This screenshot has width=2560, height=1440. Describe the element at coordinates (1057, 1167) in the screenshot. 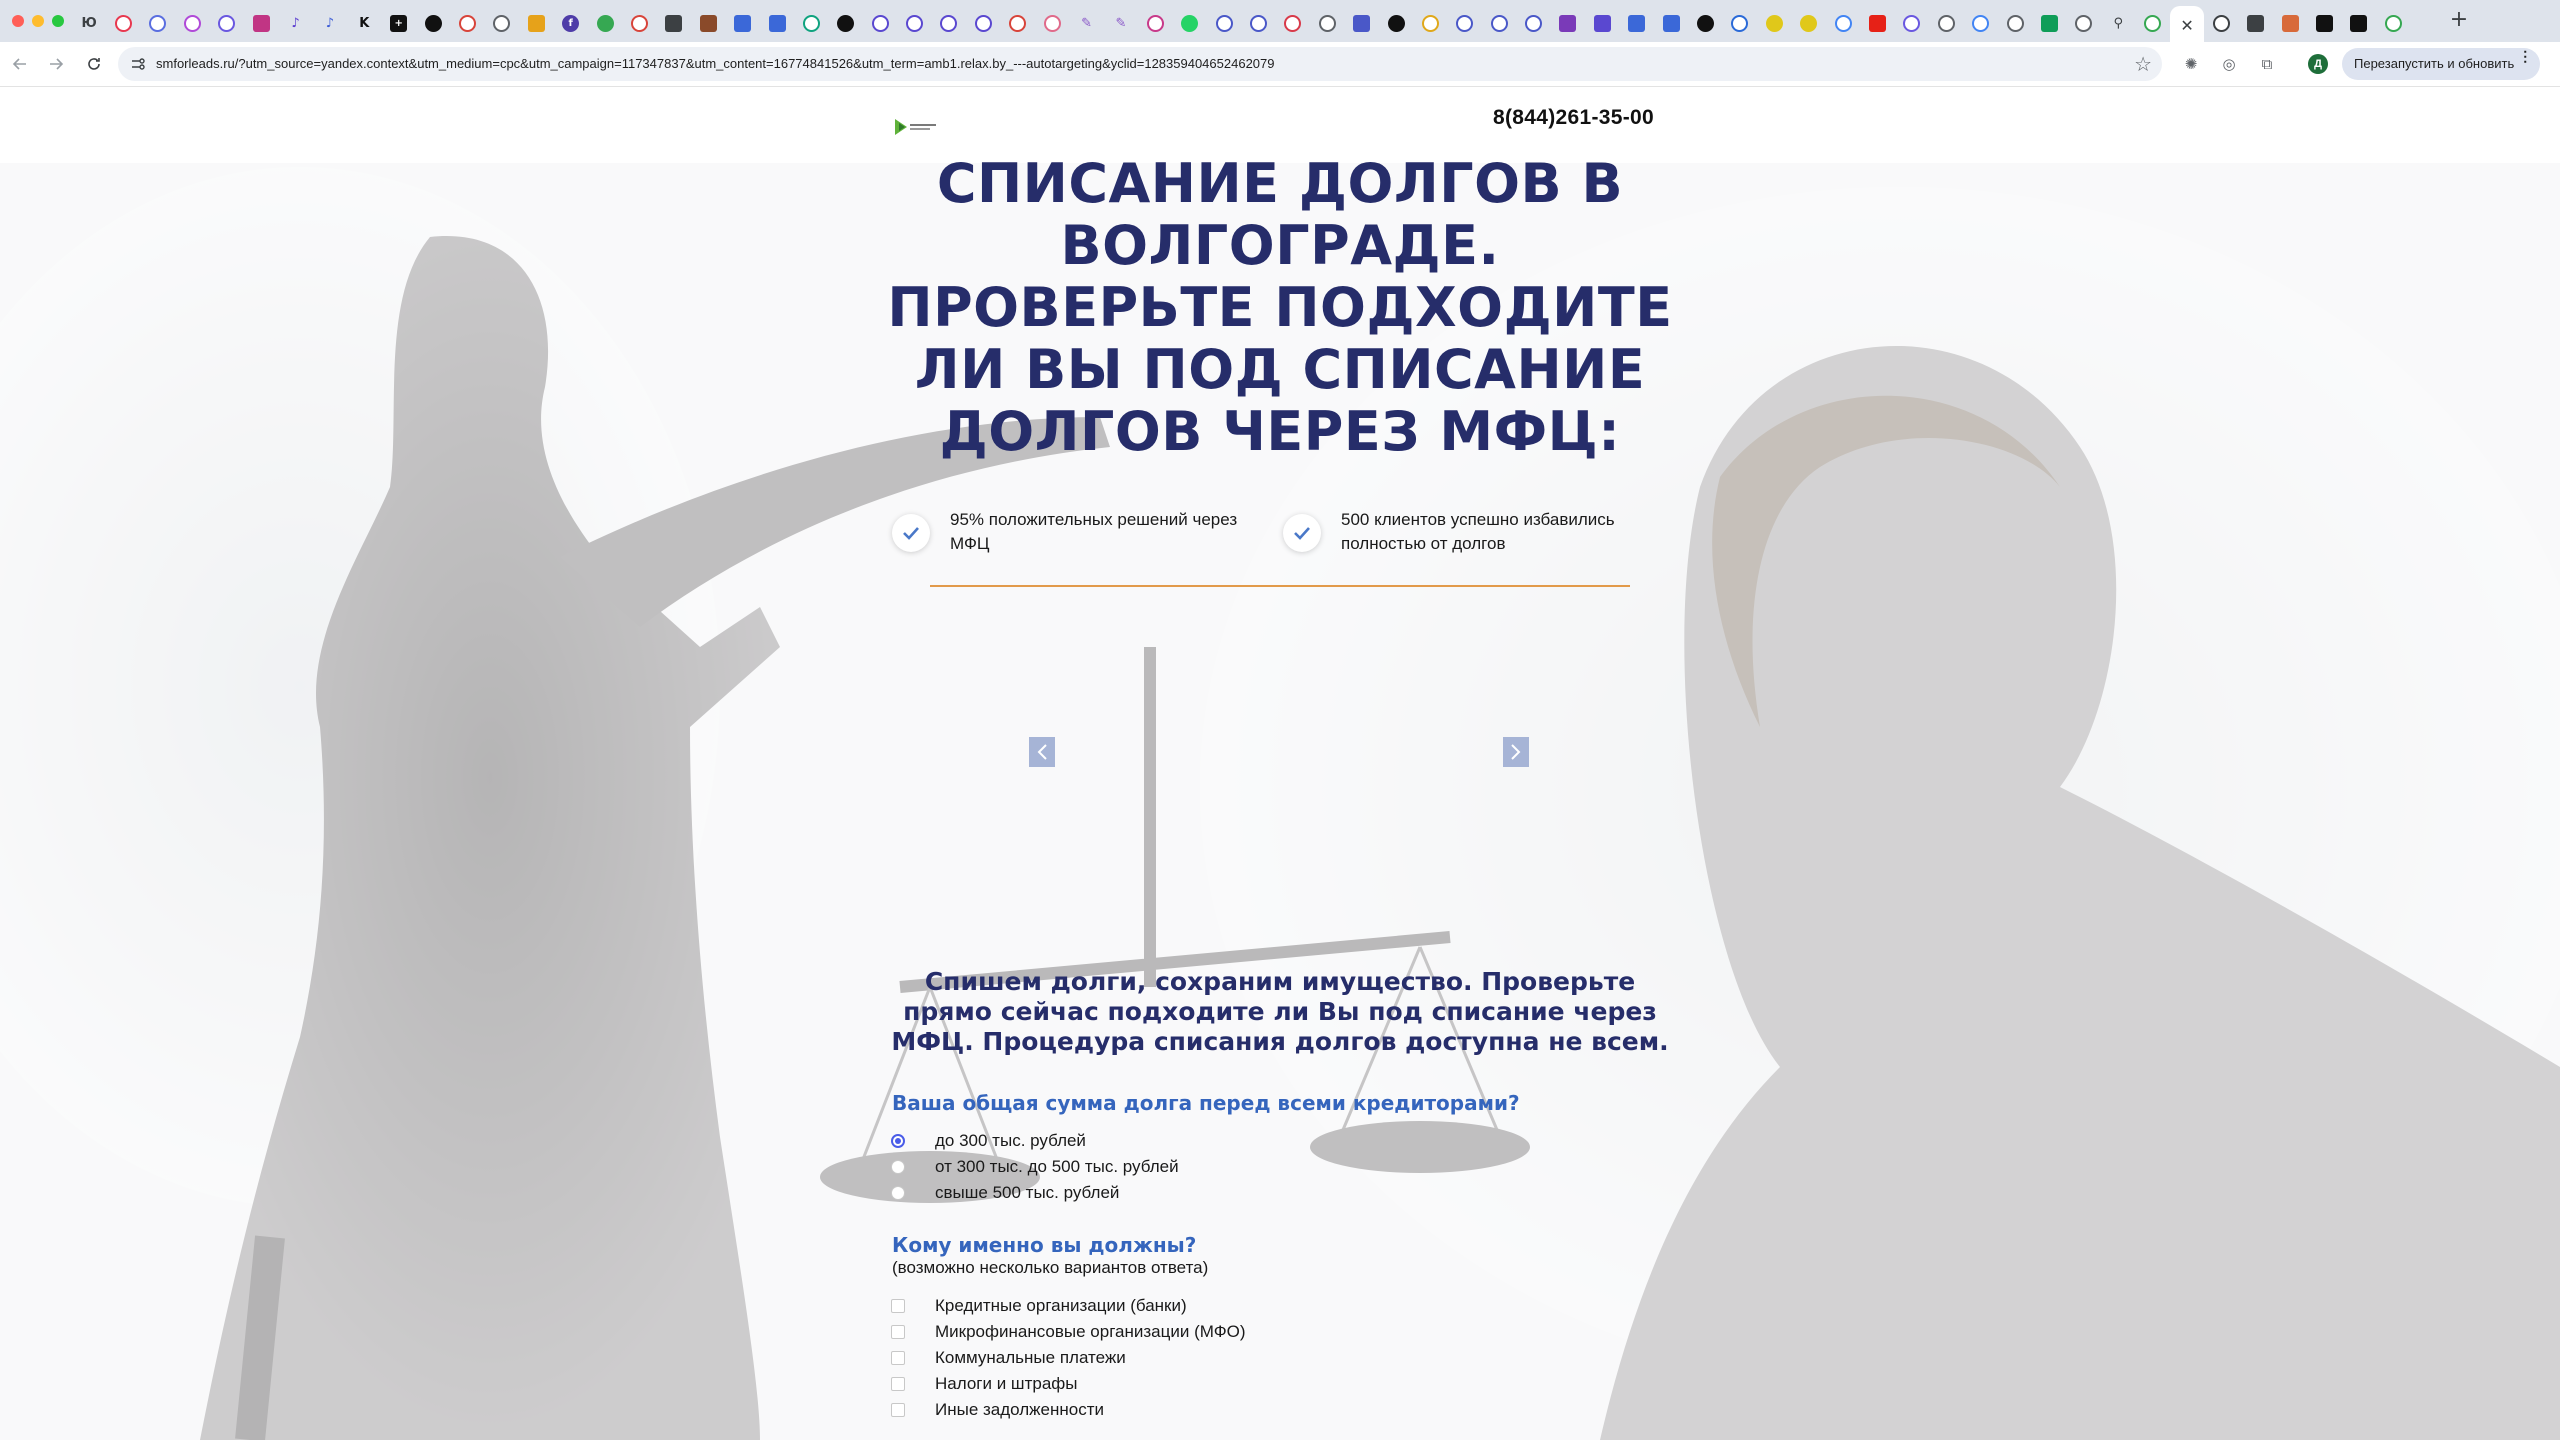

I see `option-label: от 300 тыс. до 500 тыс. рублей` at that location.